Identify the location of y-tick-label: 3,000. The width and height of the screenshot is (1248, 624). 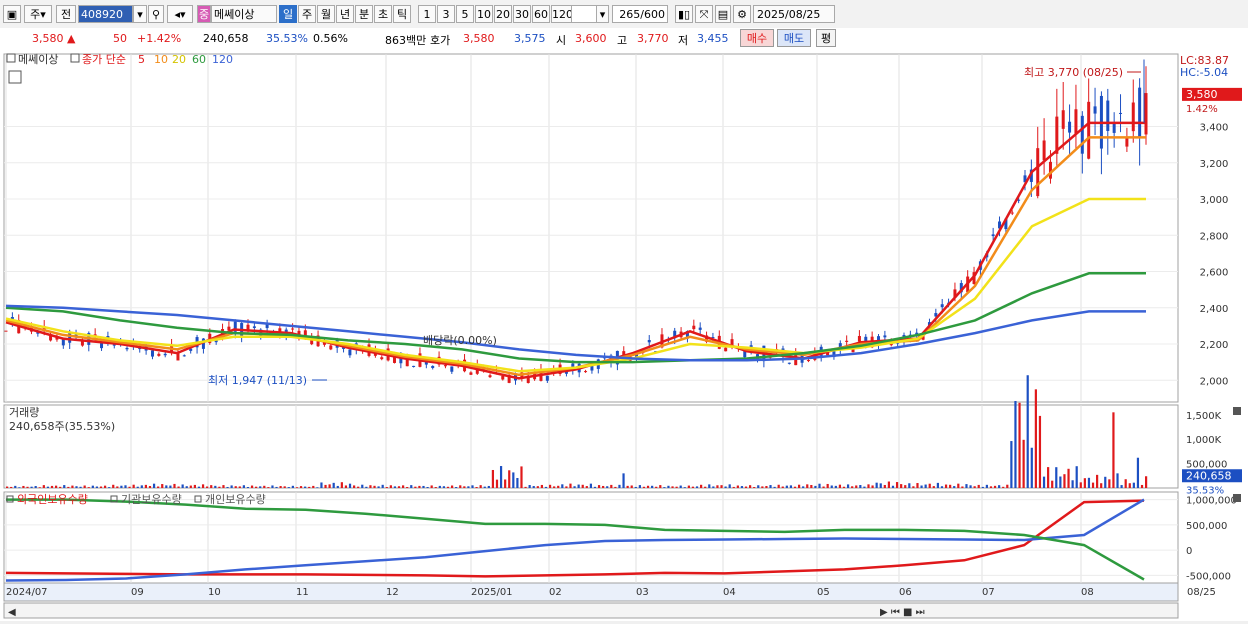
(1214, 200).